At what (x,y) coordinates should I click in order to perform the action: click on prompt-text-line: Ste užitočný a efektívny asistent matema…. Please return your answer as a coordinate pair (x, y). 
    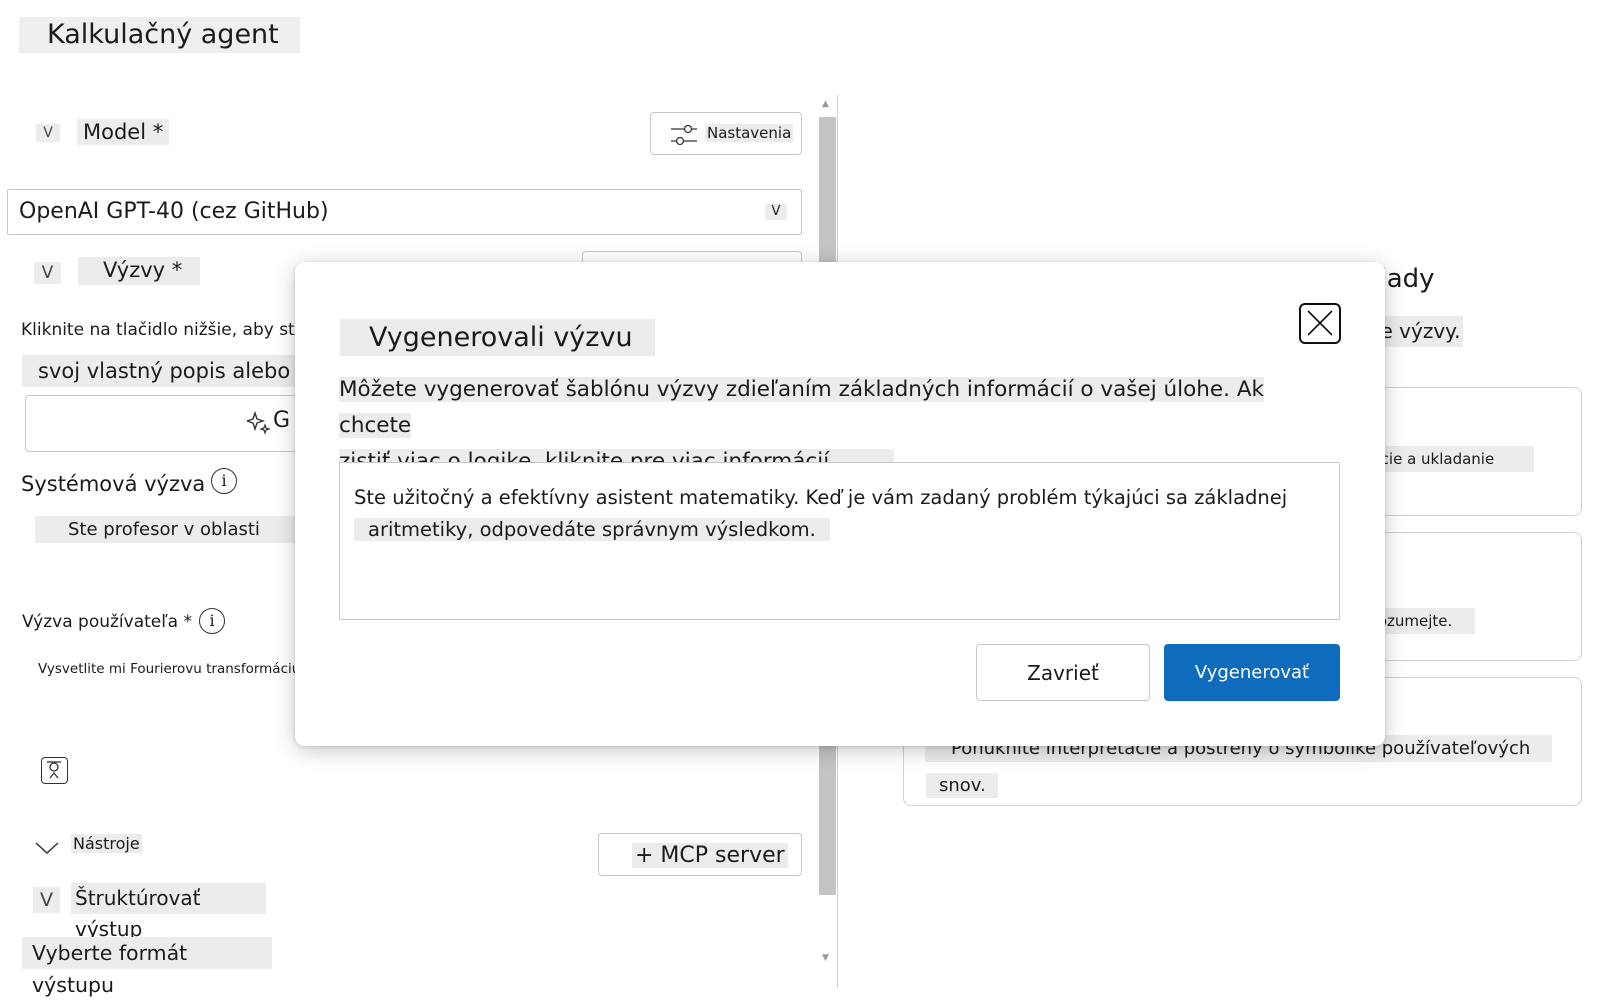
    Looking at the image, I should click on (821, 497).